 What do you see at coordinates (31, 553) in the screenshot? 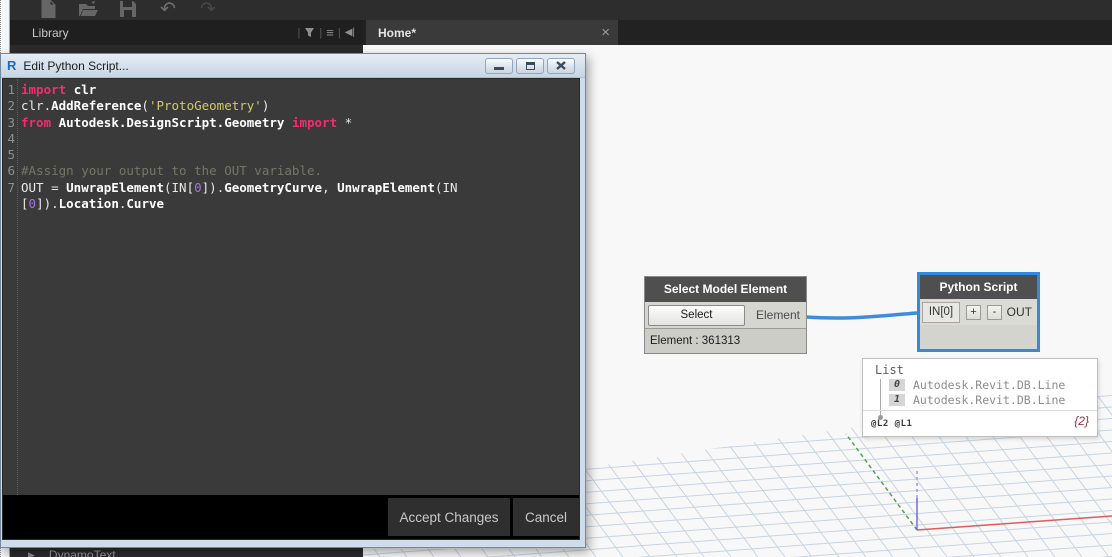
I see `chevron-right-icon: ▶` at bounding box center [31, 553].